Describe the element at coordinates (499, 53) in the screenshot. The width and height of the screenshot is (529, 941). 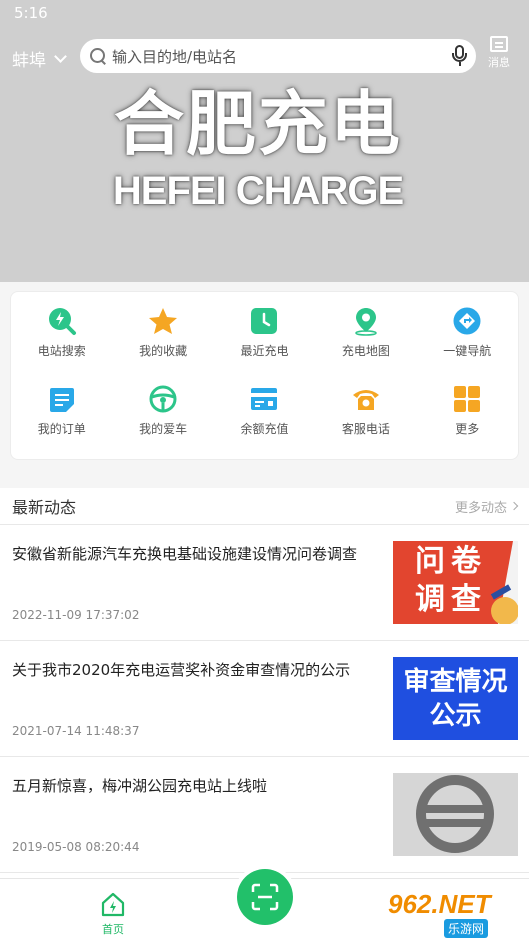
I see `message-button: 消息` at that location.